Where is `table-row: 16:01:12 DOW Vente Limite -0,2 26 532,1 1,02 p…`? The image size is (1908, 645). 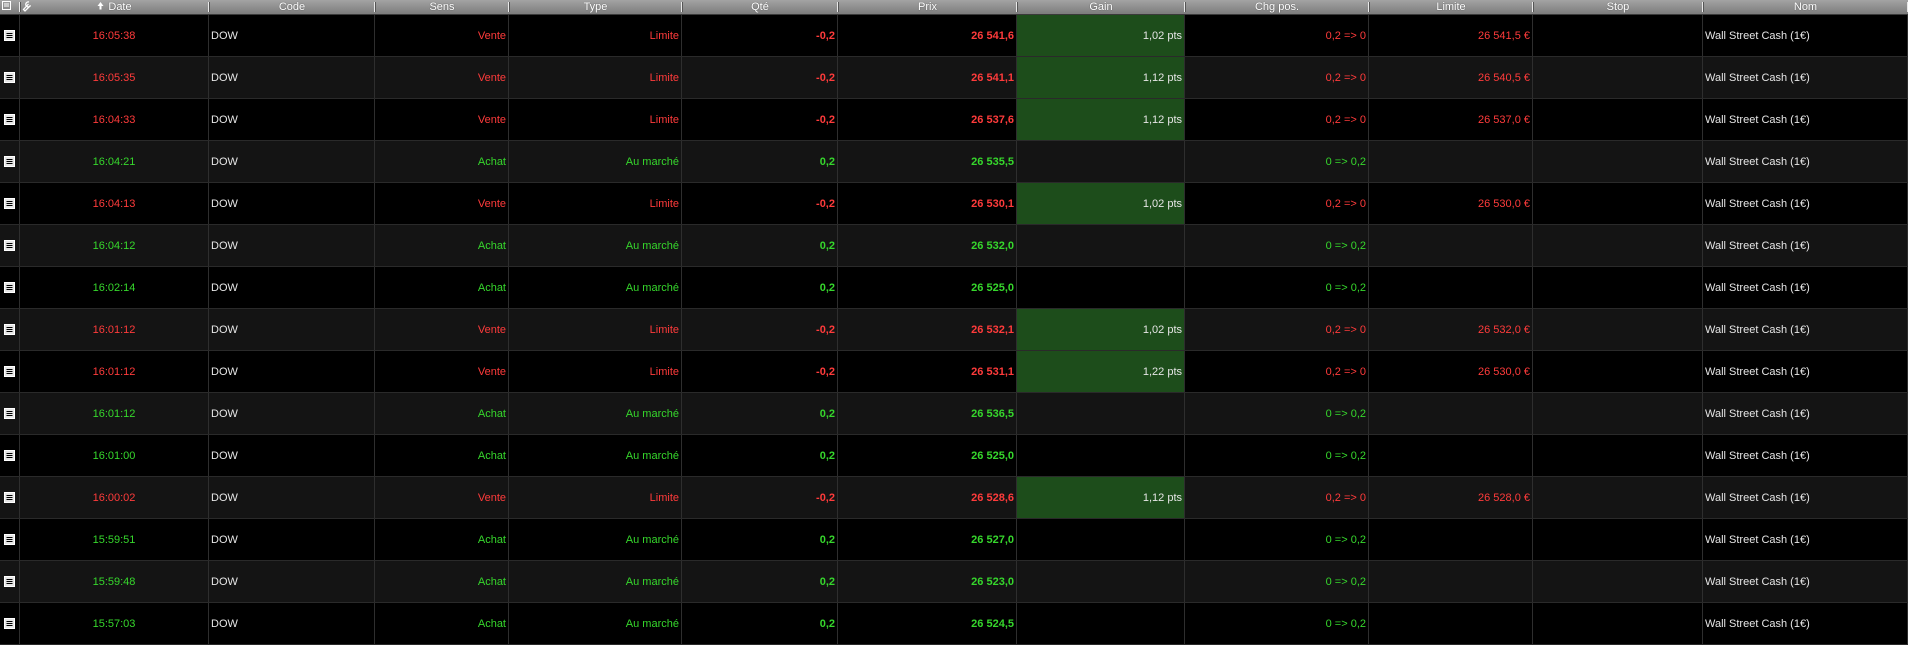 table-row: 16:01:12 DOW Vente Limite -0,2 26 532,1 1,02 p… is located at coordinates (954, 330).